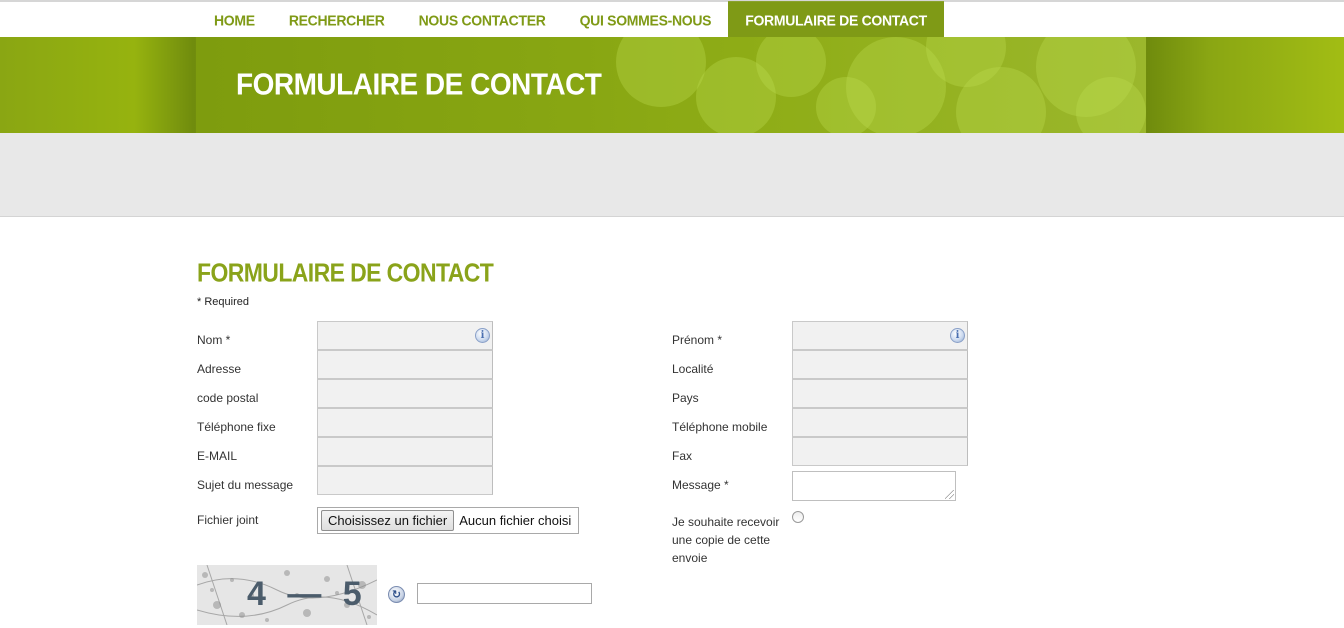 The height and width of the screenshot is (628, 1344). What do you see at coordinates (880, 364) in the screenshot?
I see `localite-field` at bounding box center [880, 364].